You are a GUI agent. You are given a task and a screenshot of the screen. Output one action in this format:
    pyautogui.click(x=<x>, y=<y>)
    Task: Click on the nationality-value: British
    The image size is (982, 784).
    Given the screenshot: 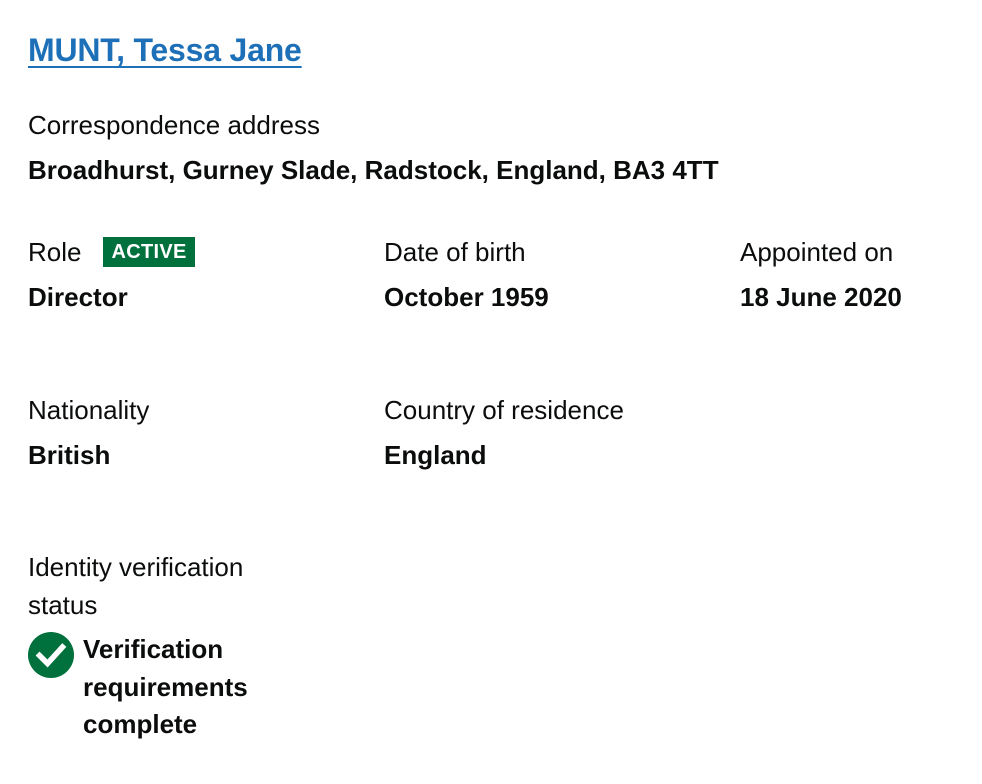 What is the action you would take?
    pyautogui.click(x=69, y=455)
    